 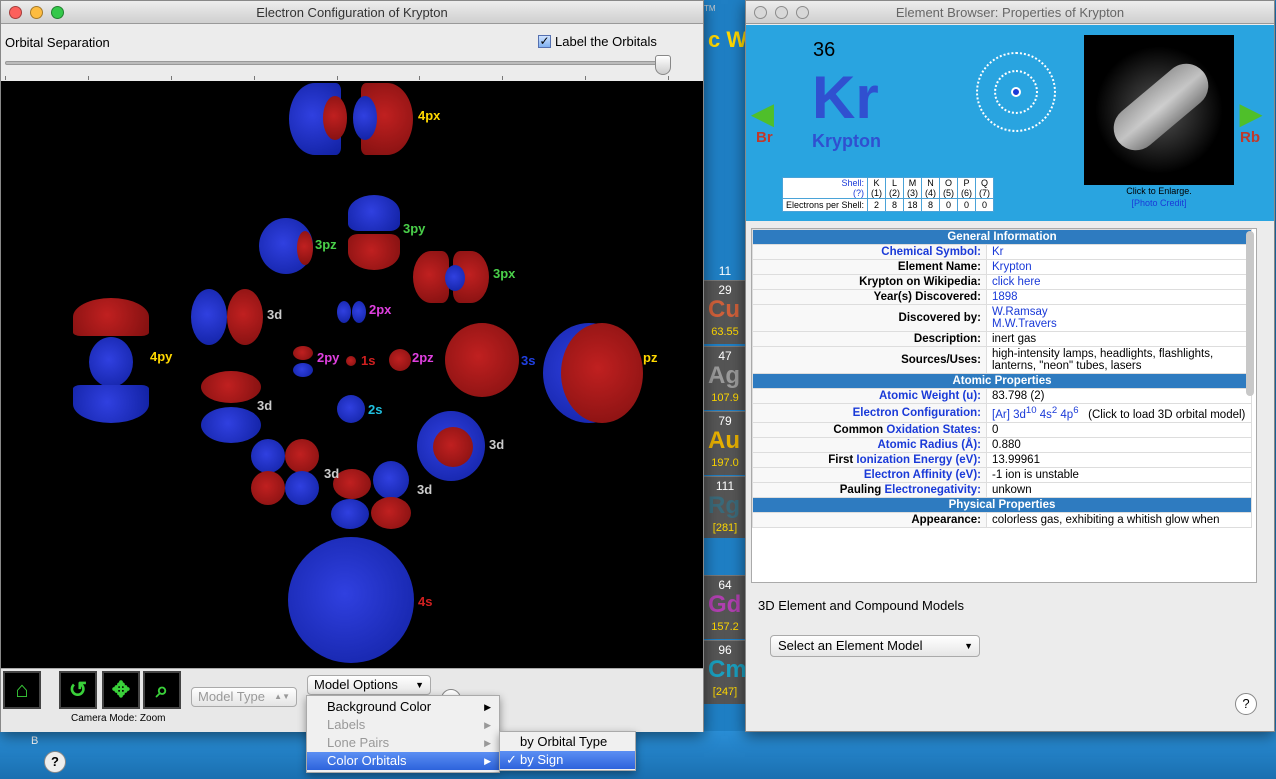 What do you see at coordinates (1002, 339) in the screenshot?
I see `property-row: Description: inert gas` at bounding box center [1002, 339].